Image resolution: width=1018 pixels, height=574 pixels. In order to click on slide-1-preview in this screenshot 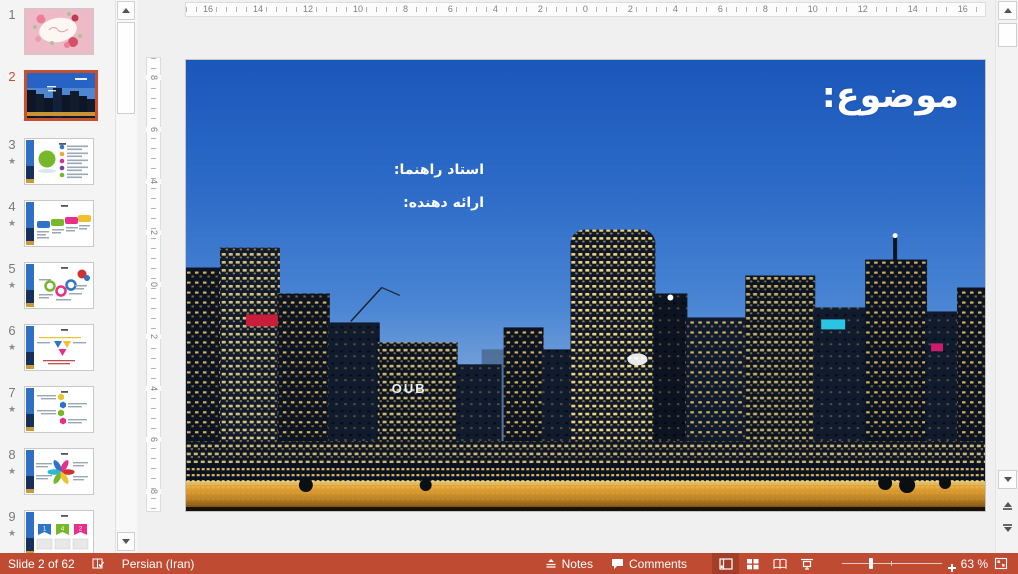, I will do `click(59, 31)`.